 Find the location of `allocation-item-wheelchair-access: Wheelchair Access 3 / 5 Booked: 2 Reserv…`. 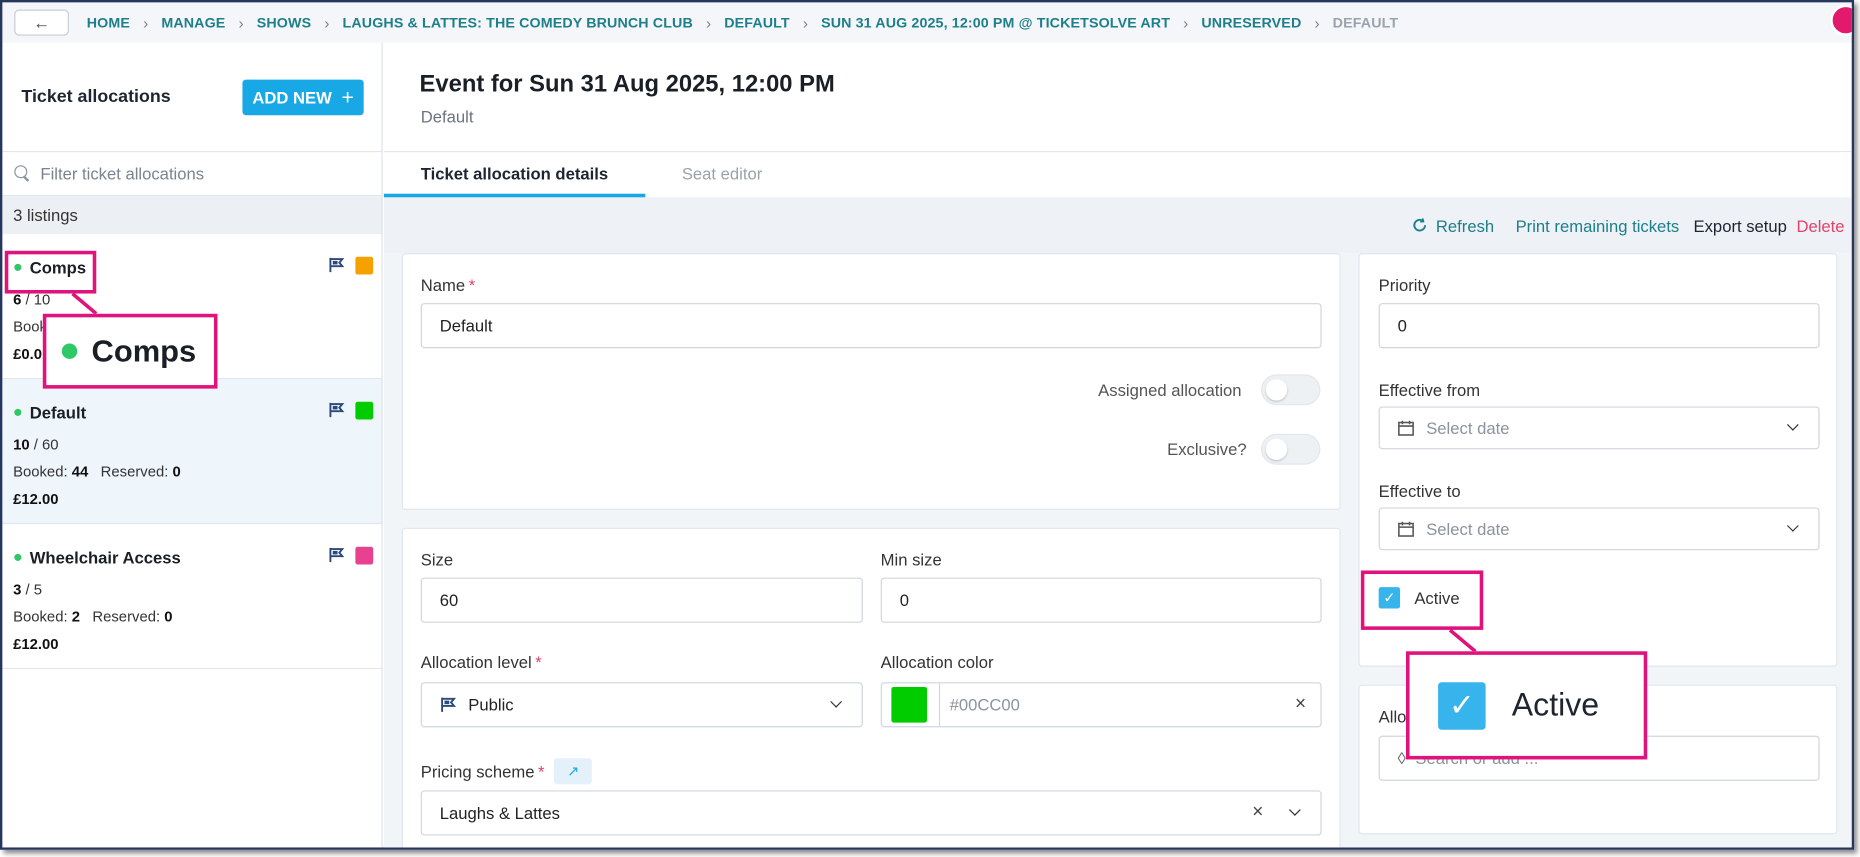

allocation-item-wheelchair-access: Wheelchair Access 3 / 5 Booked: 2 Reserv… is located at coordinates (192, 597).